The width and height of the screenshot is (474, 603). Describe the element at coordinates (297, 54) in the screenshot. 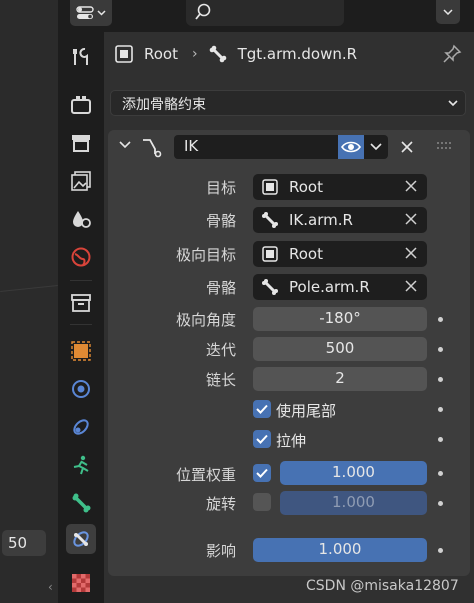

I see `breadcrumb-bone: Tgt.arm.down.R` at that location.